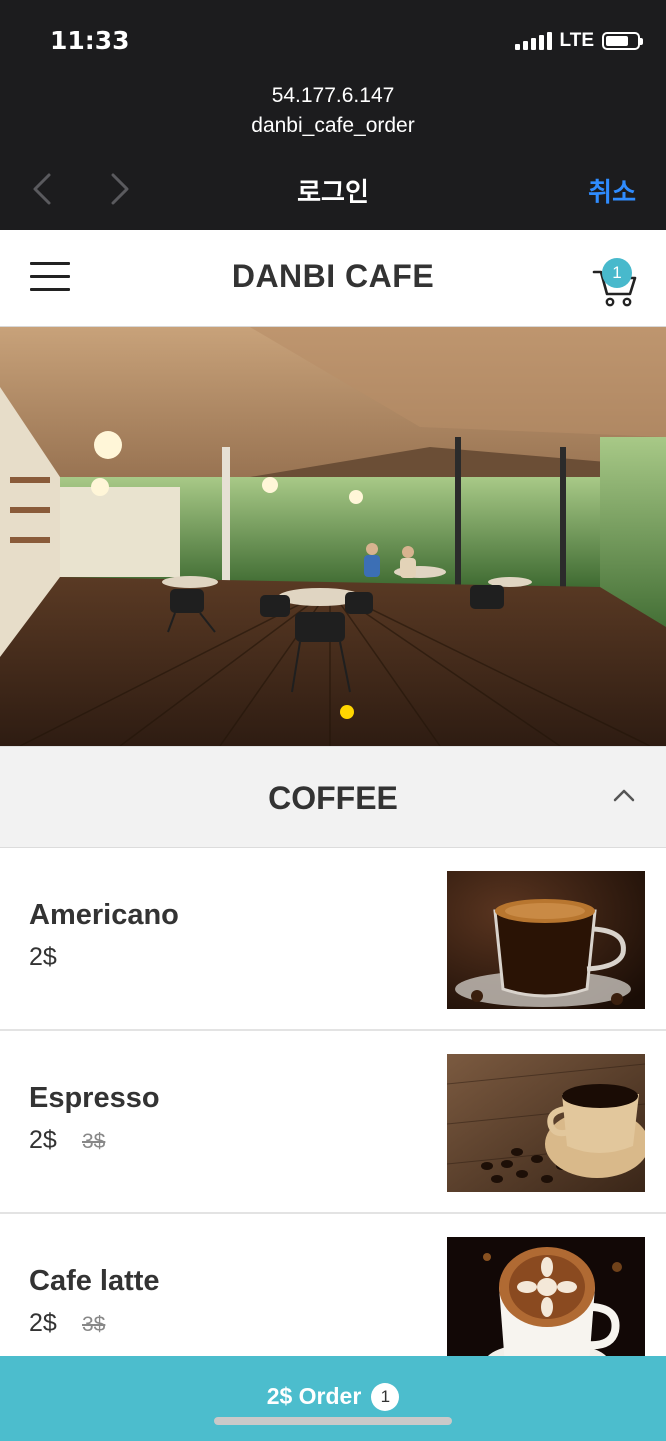  Describe the element at coordinates (333, 125) in the screenshot. I see `url-path: danbi_cafe_order` at that location.